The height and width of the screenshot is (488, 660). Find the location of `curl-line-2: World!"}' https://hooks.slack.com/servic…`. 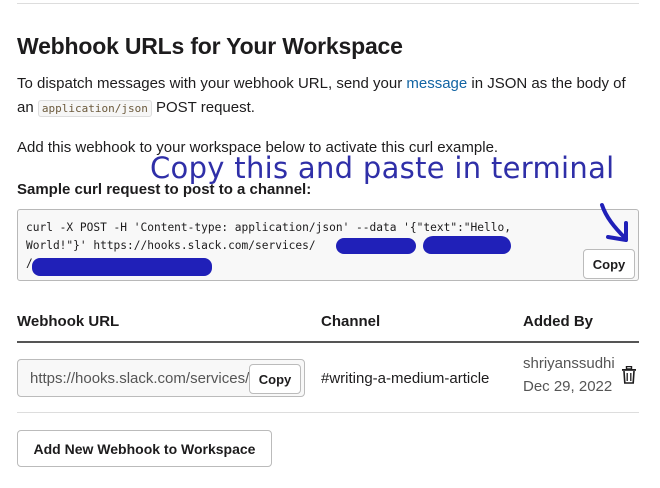

curl-line-2: World!"}' https://hooks.slack.com/servic… is located at coordinates (171, 245).